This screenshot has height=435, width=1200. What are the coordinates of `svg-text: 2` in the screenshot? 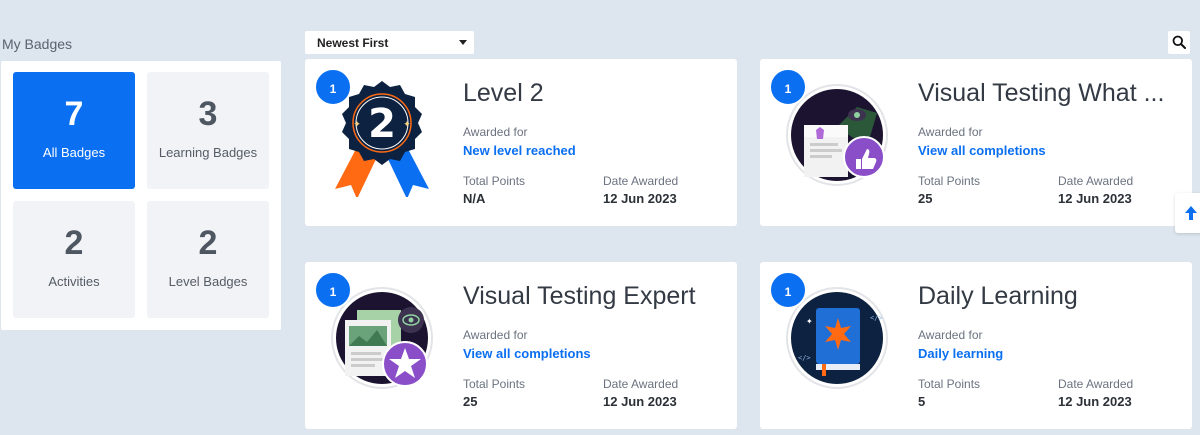 It's located at (382, 124).